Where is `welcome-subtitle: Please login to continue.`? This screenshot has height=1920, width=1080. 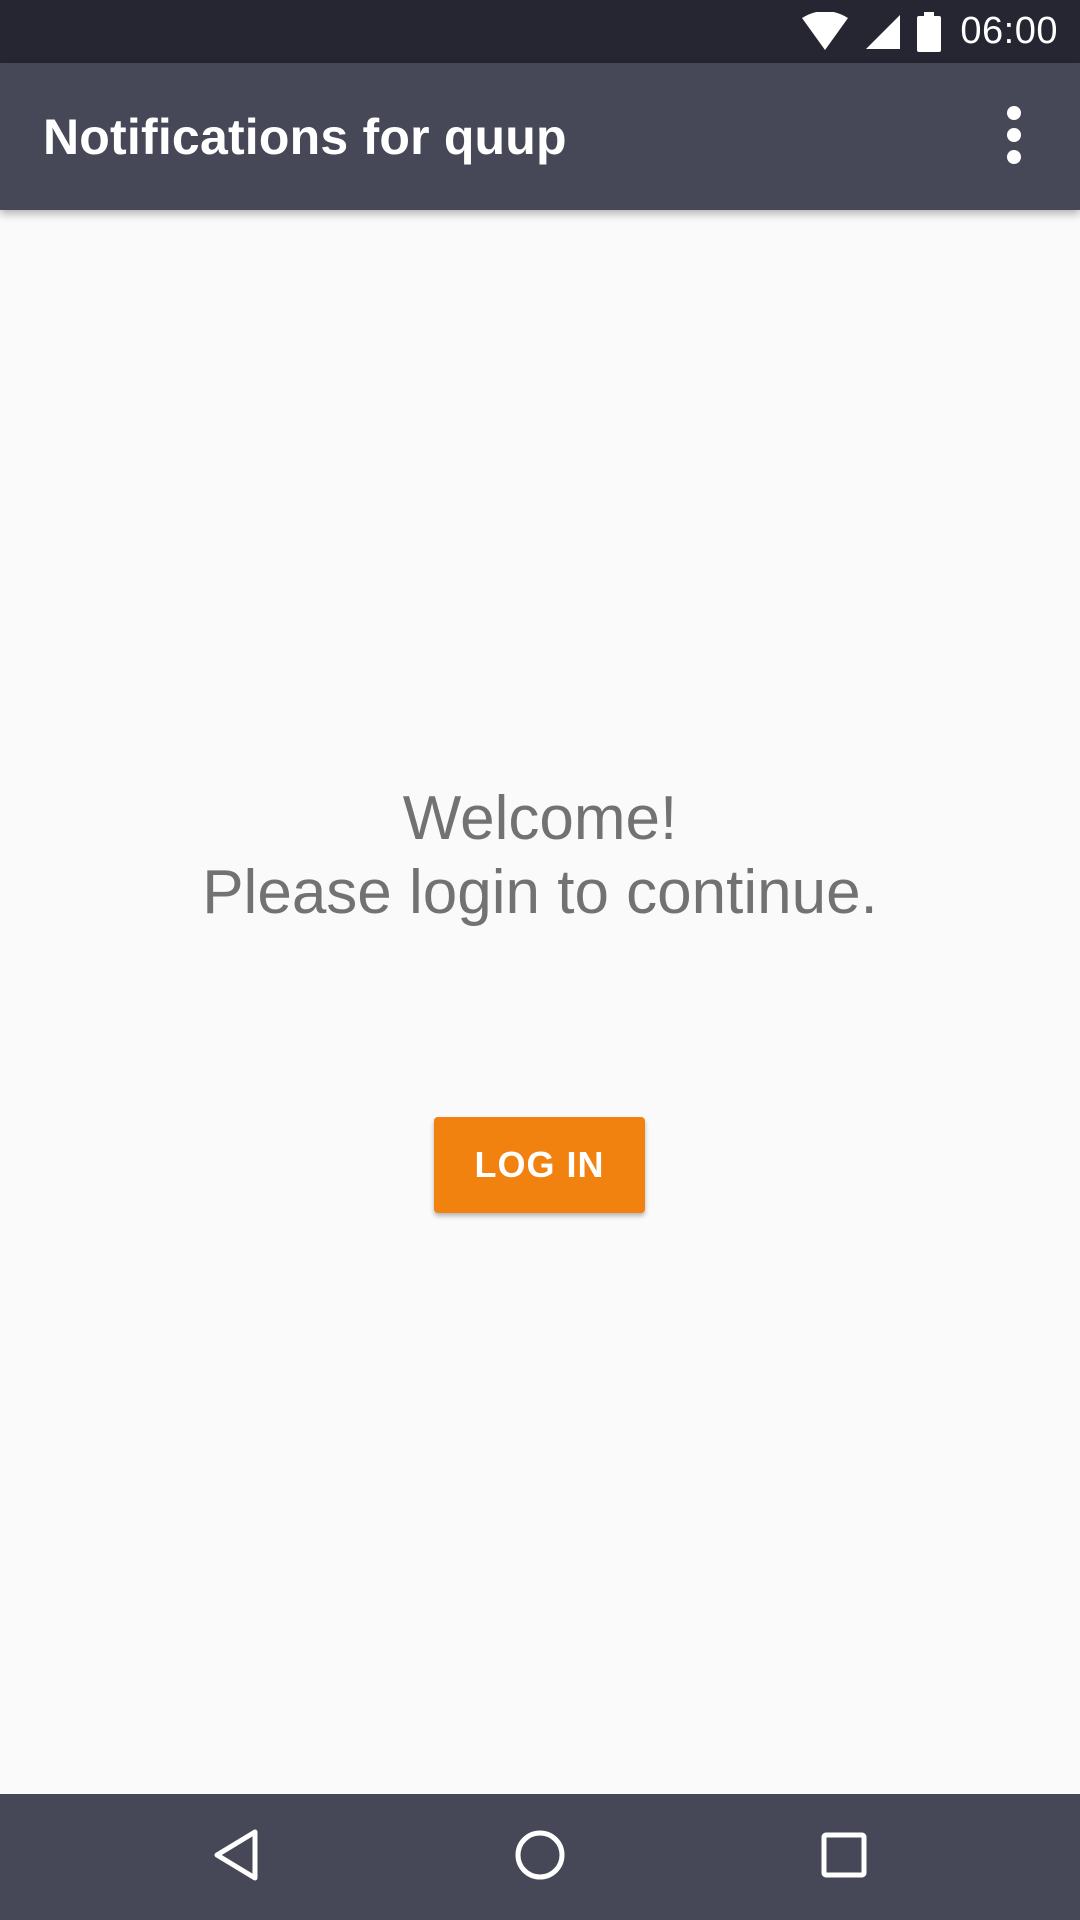
welcome-subtitle: Please login to continue. is located at coordinates (540, 892).